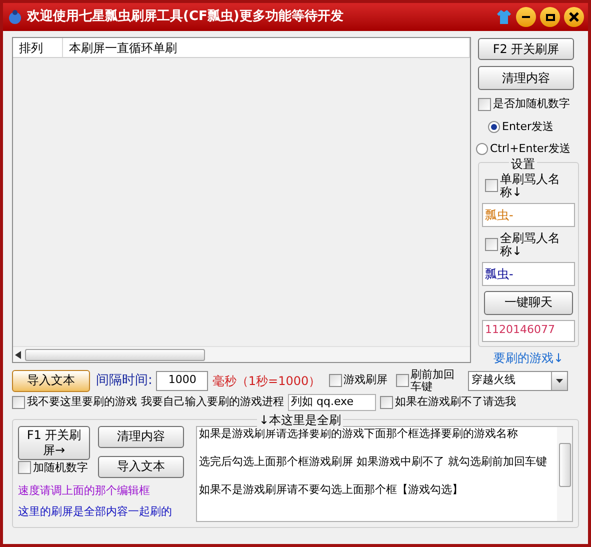 This screenshot has height=547, width=591. What do you see at coordinates (559, 380) in the screenshot?
I see `dropdown-caret-icon` at bounding box center [559, 380].